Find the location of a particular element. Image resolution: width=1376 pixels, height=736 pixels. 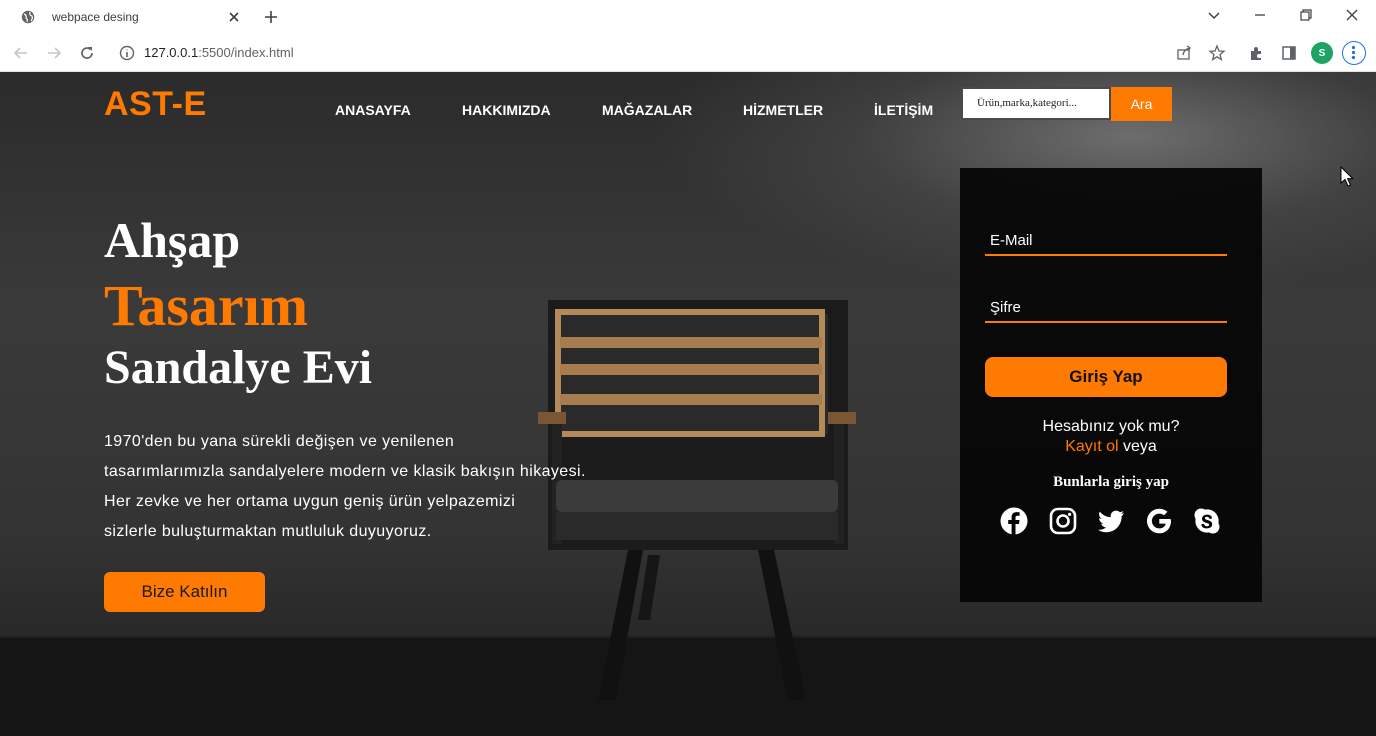

register-line: Kayıt ol veya is located at coordinates (1111, 447).